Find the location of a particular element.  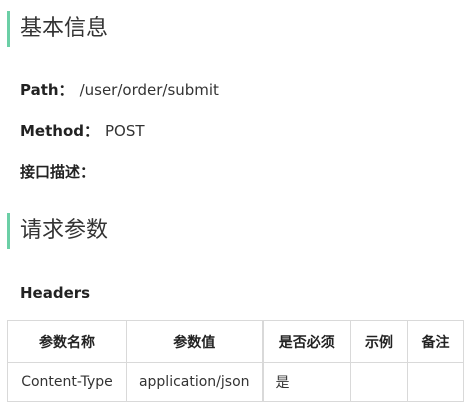

table-row: Content-Type application/json 是 is located at coordinates (235, 382).